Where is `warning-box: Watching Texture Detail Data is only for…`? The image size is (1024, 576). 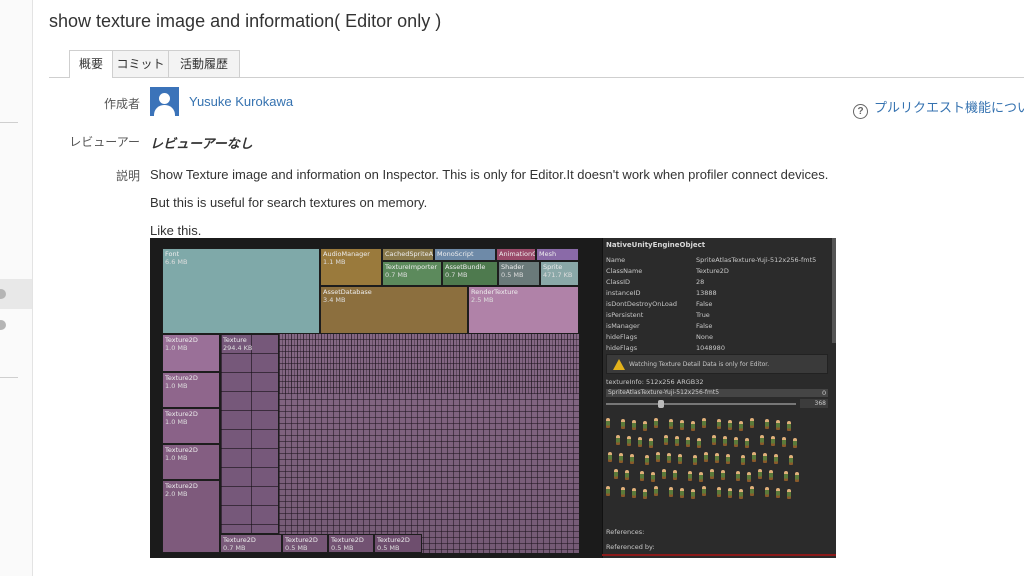 warning-box: Watching Texture Detail Data is only for… is located at coordinates (717, 364).